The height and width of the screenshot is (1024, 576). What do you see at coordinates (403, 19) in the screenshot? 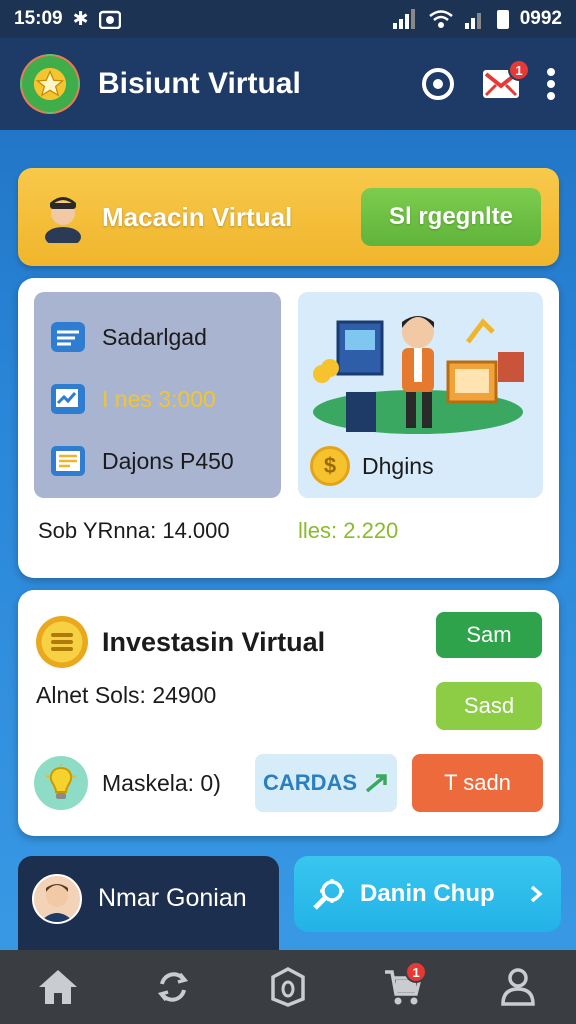
I see `signal-icon` at bounding box center [403, 19].